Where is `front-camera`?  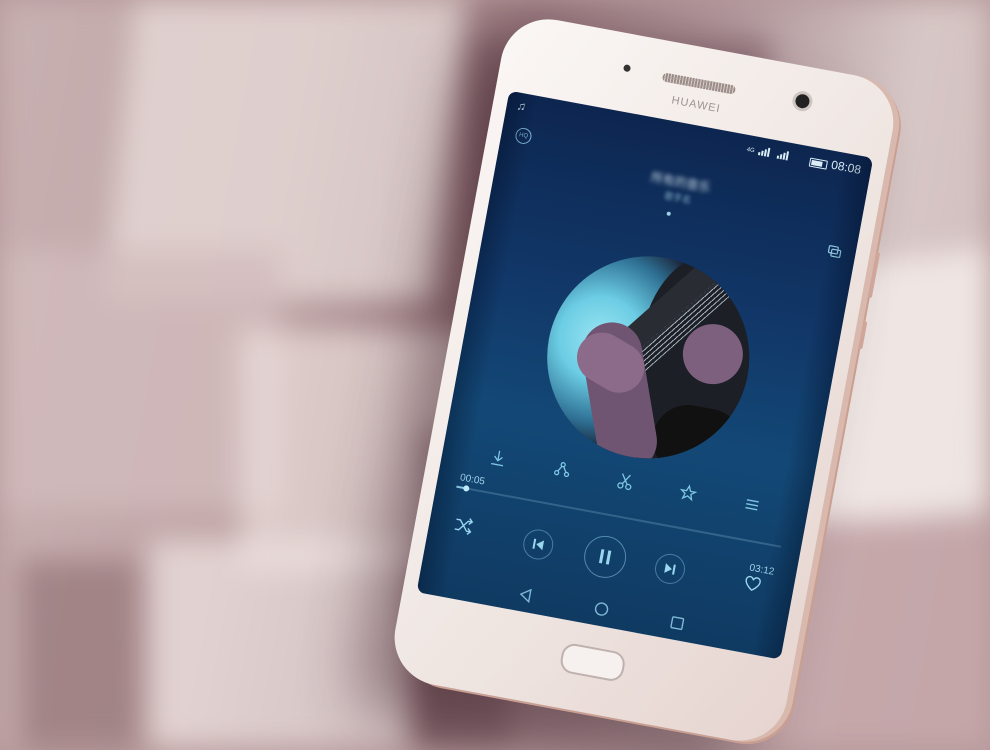
front-camera is located at coordinates (802, 101).